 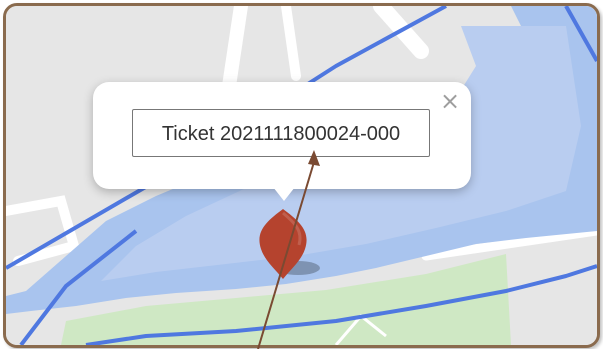 What do you see at coordinates (450, 101) in the screenshot?
I see `close-icon: ×` at bounding box center [450, 101].